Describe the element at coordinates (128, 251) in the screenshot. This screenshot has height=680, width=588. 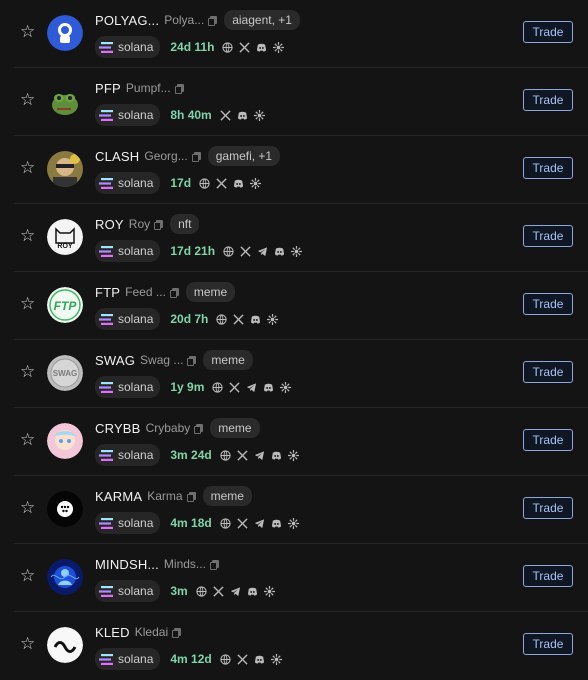
I see `chain-badge: solana` at that location.